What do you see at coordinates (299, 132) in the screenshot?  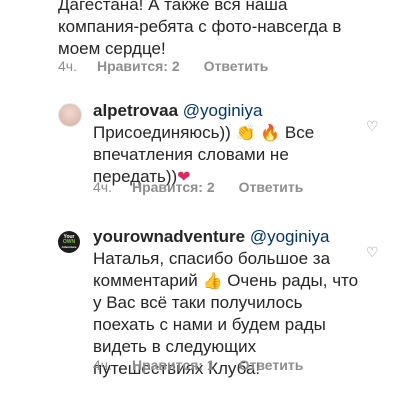 I see `reply-line: Все` at bounding box center [299, 132].